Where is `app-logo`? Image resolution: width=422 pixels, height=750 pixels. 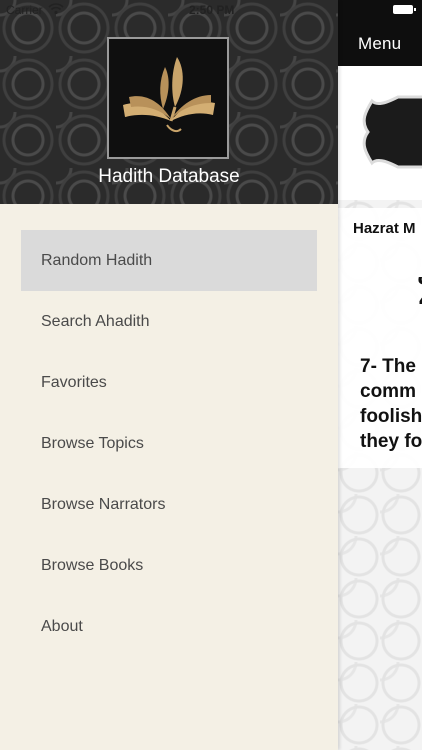 app-logo is located at coordinates (168, 98).